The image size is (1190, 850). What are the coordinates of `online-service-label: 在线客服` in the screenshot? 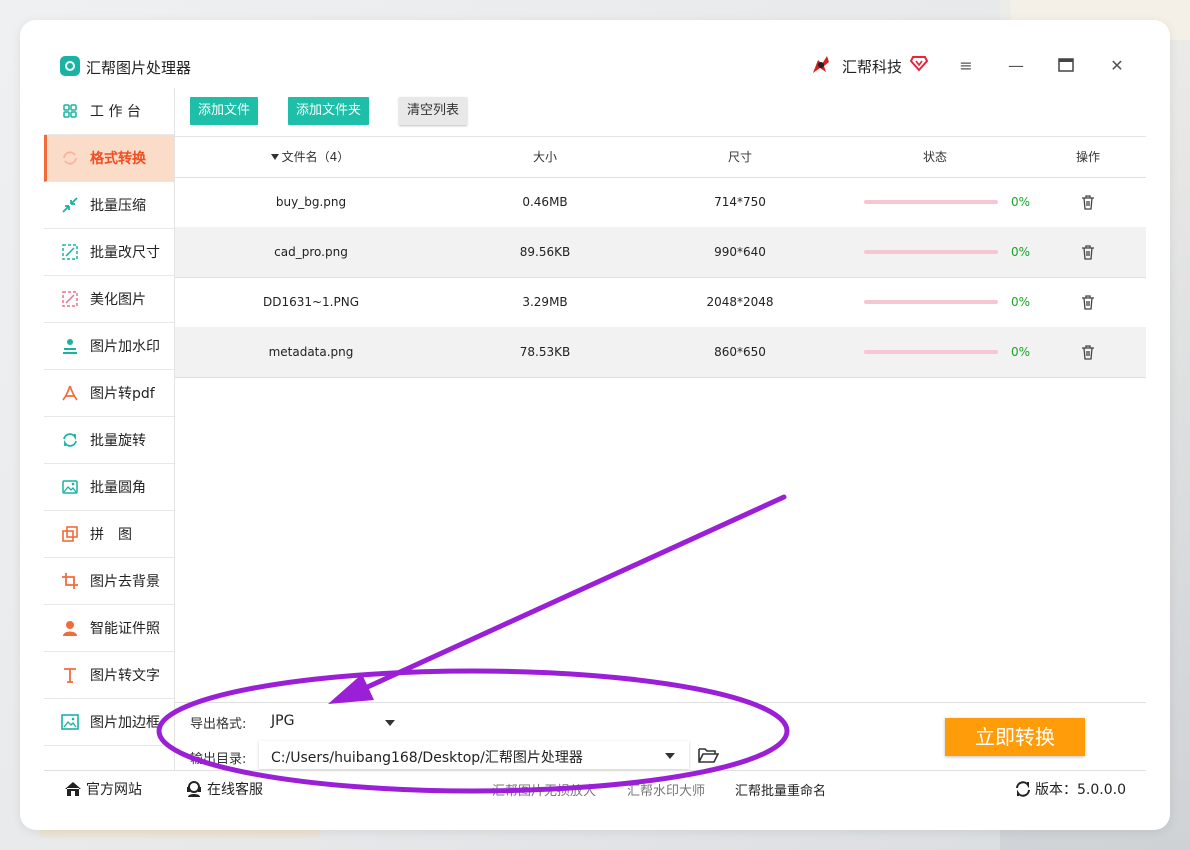 It's located at (235, 790).